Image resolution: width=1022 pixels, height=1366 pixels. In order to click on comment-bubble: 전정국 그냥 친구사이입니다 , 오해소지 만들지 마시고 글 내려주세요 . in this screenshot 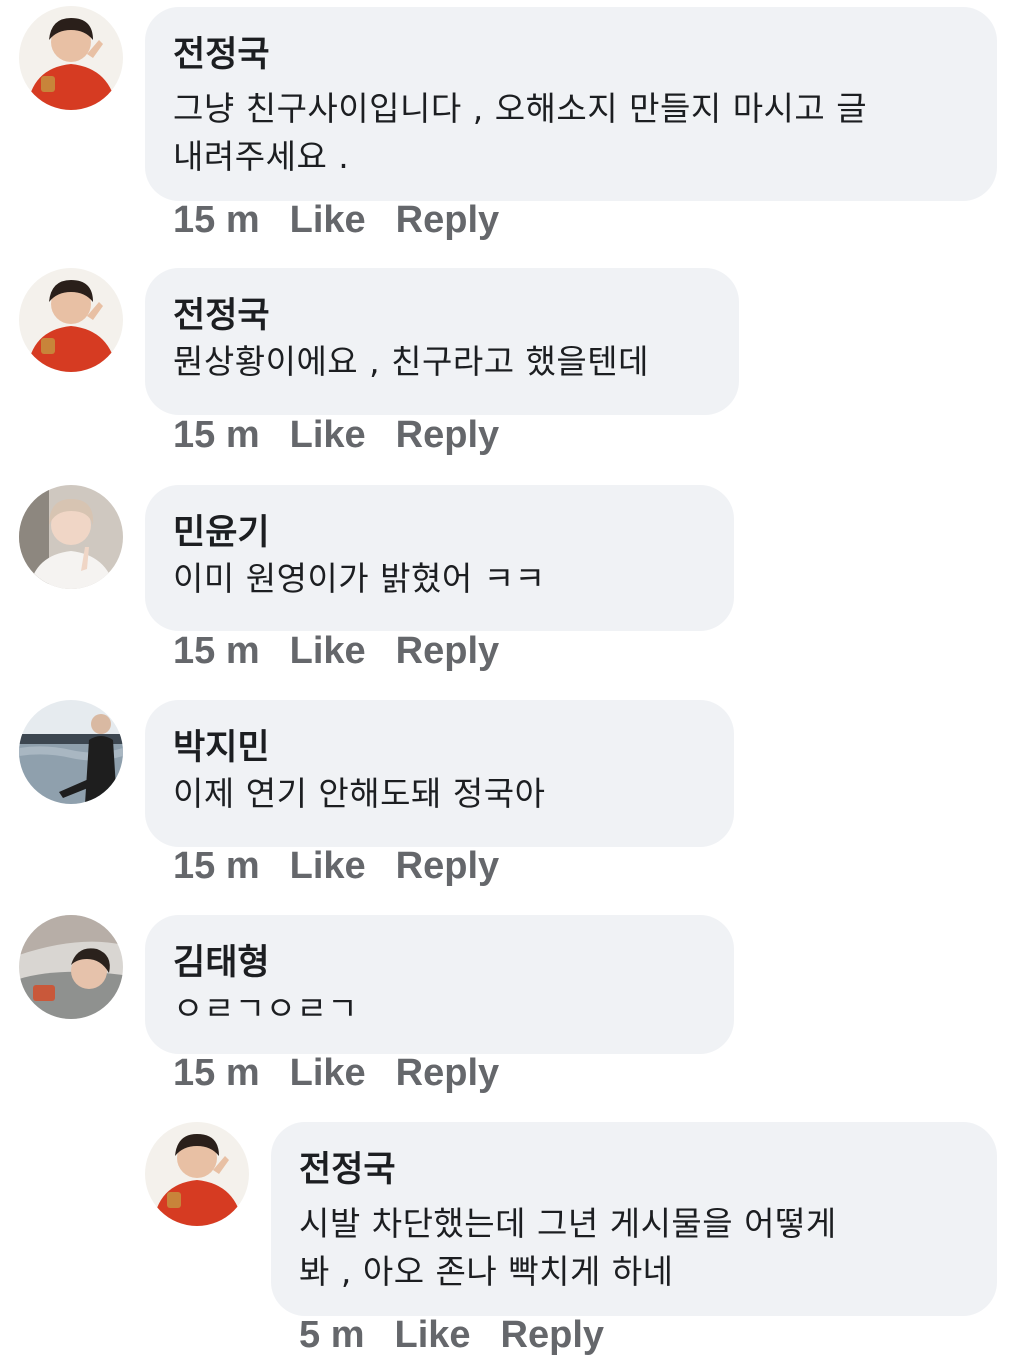, I will do `click(571, 104)`.